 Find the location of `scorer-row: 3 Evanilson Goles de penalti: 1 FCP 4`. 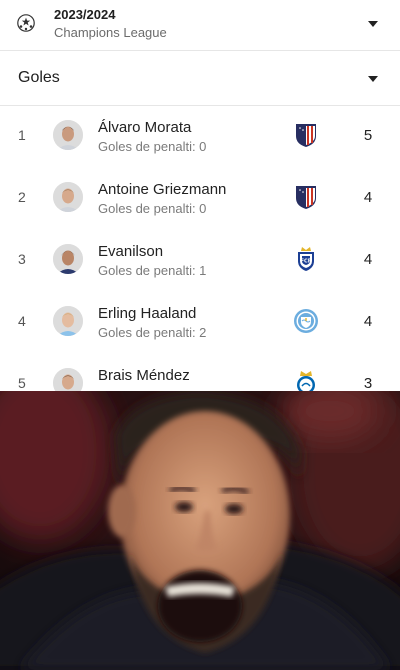

scorer-row: 3 Evanilson Goles de penalti: 1 FCP 4 is located at coordinates (200, 261).